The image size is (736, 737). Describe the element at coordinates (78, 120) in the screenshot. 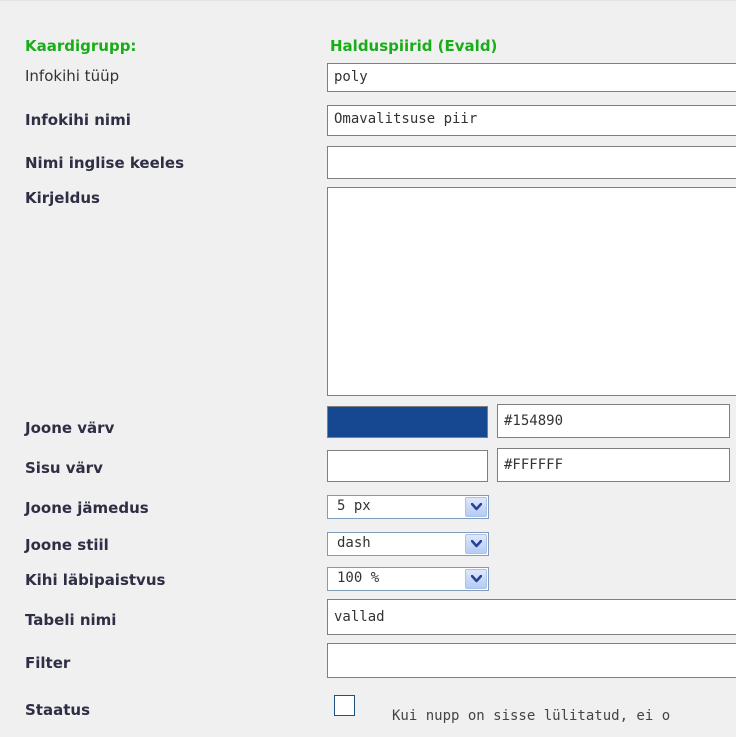

I see `layer-name-label: Infokihi nimi` at that location.